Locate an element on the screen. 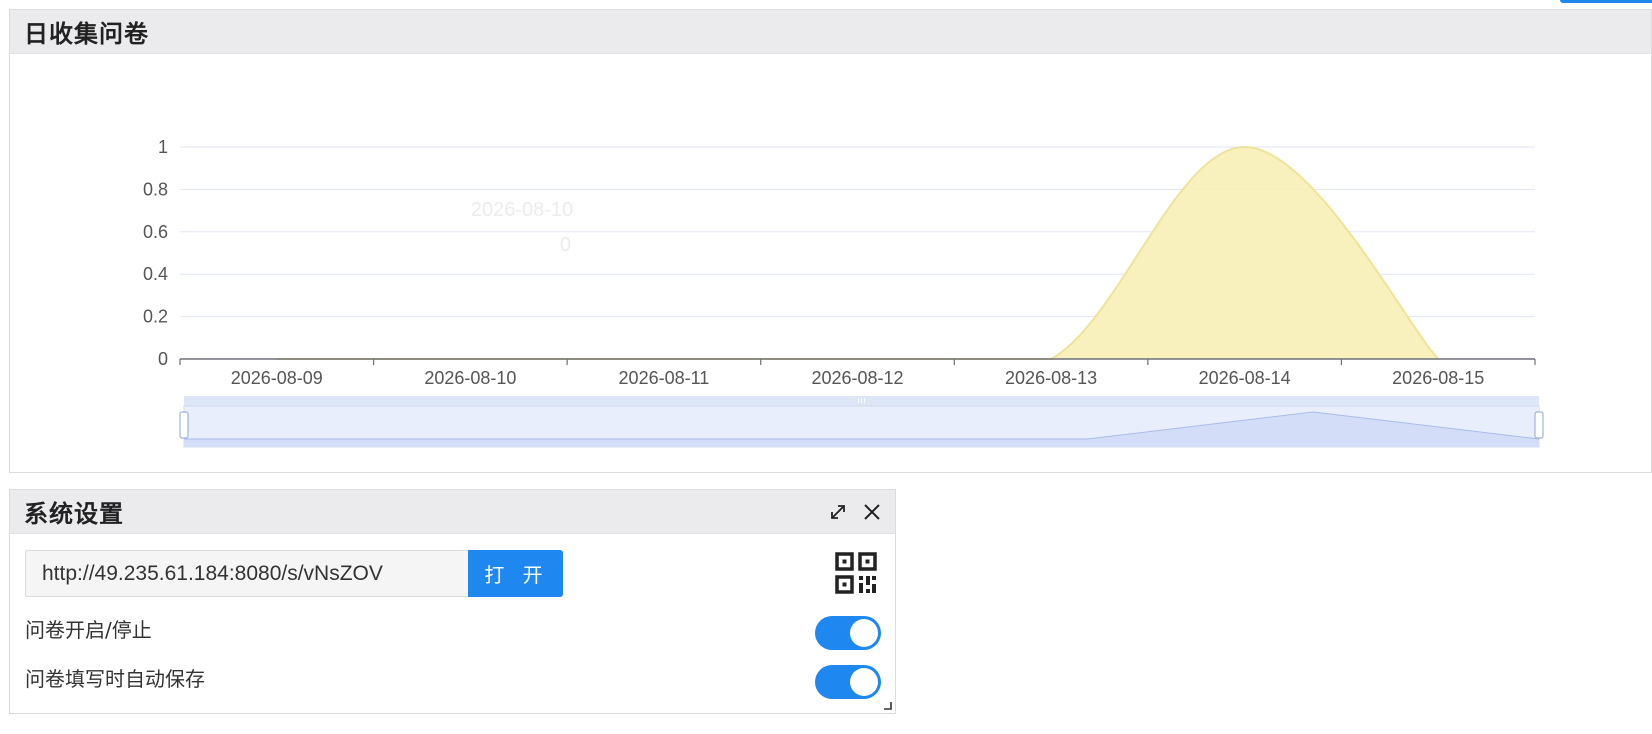 This screenshot has height=734, width=1652. expand-icon is located at coordinates (838, 512).